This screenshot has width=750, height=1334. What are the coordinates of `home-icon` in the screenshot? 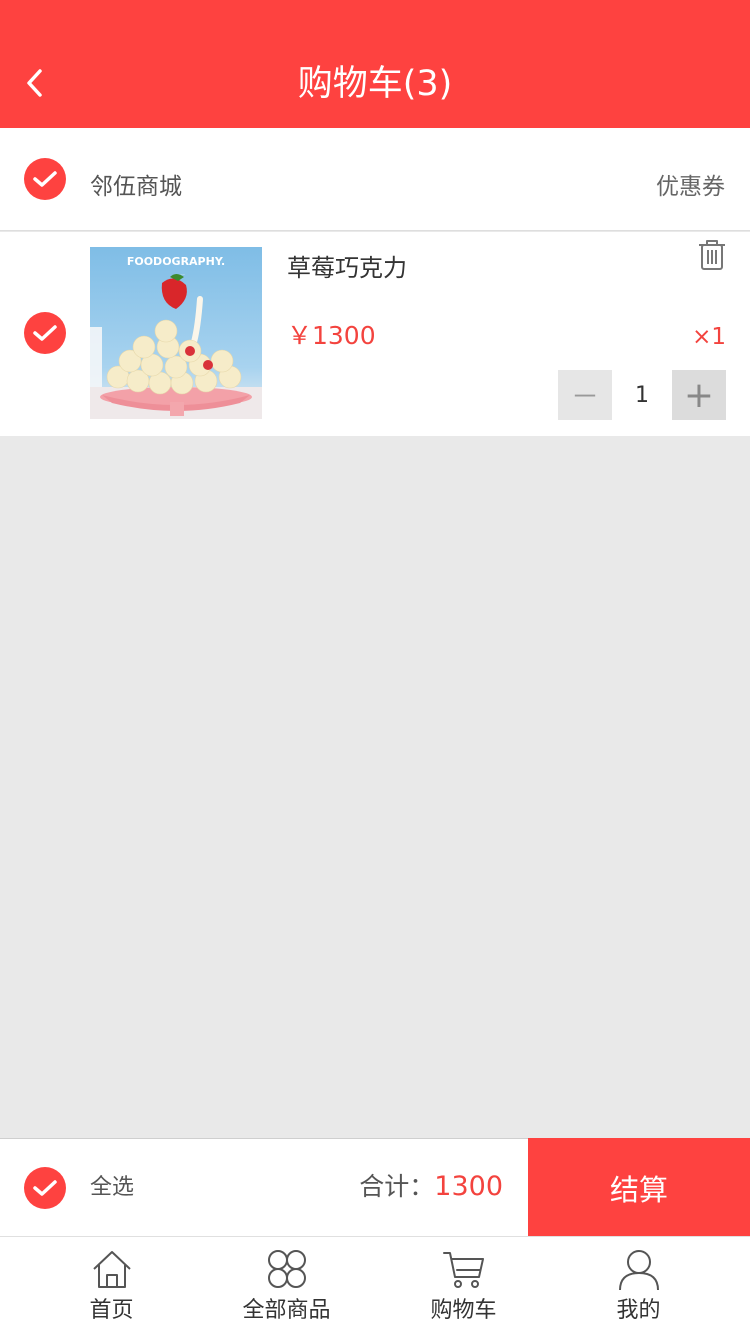 It's located at (111, 1269).